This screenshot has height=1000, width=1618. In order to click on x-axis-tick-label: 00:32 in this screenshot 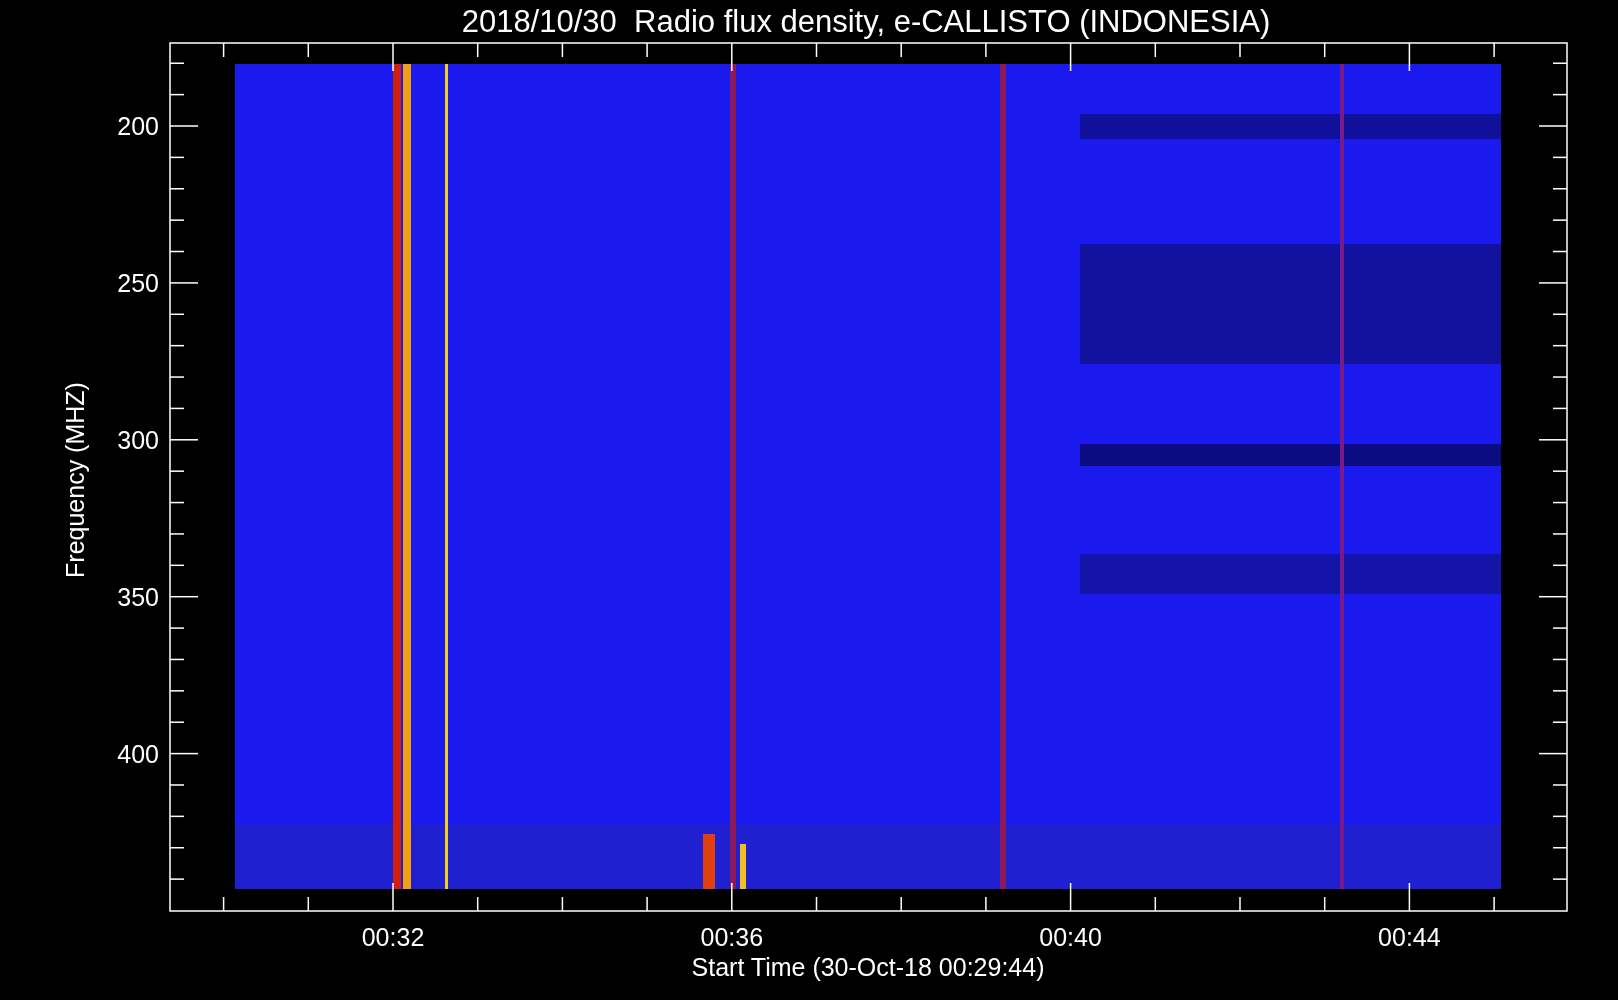, I will do `click(393, 937)`.